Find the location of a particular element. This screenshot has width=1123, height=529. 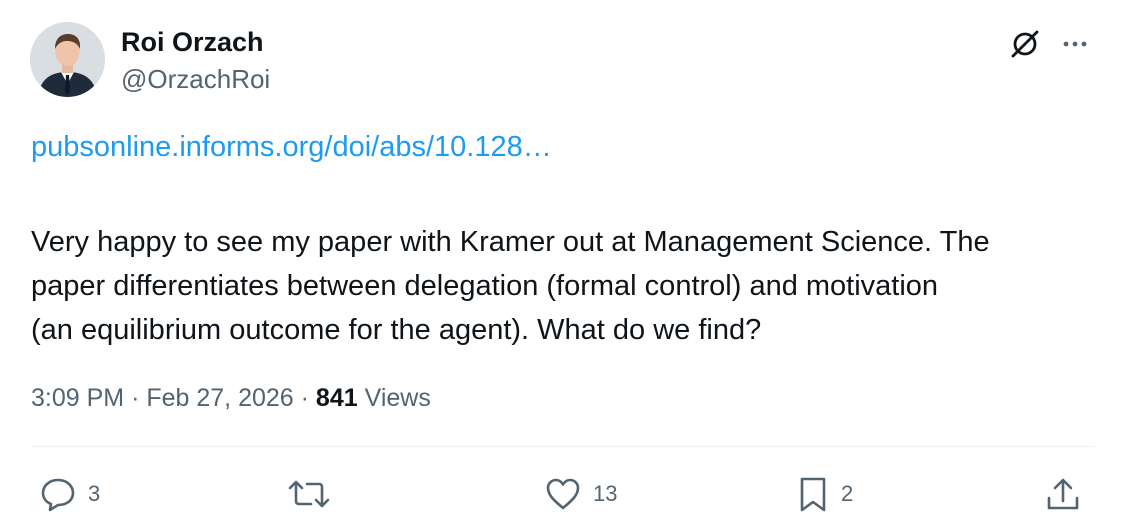

avatar is located at coordinates (67, 59).